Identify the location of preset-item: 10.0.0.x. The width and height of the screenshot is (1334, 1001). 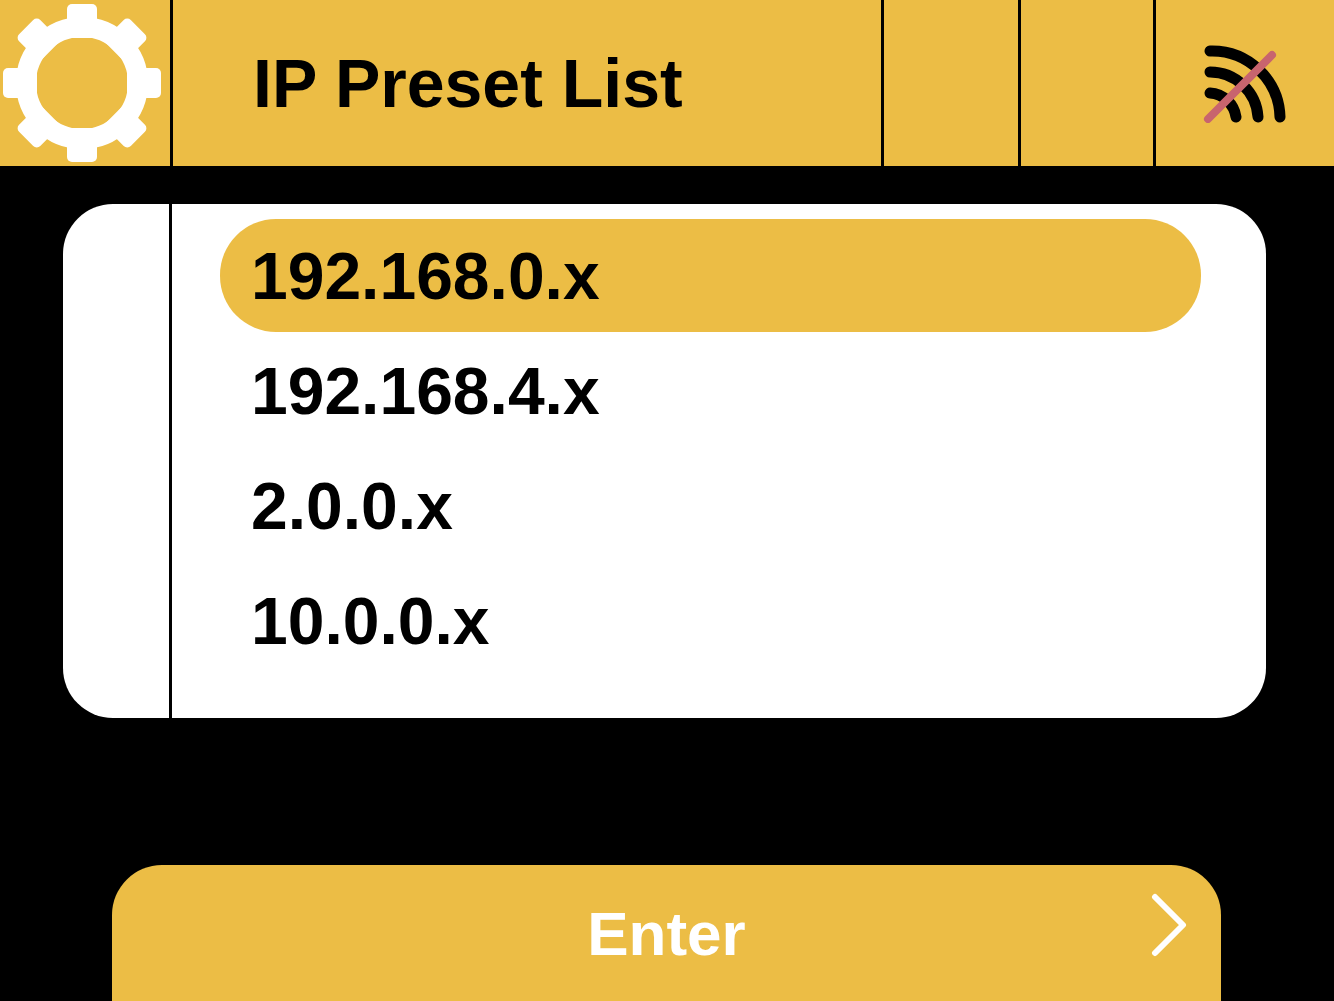
(710, 620).